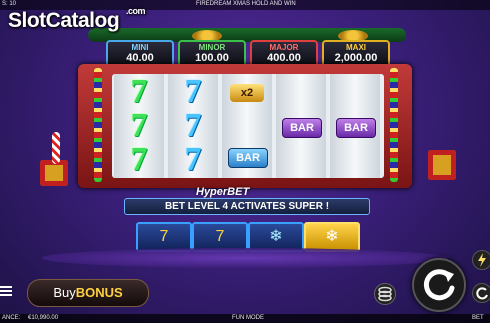 Image resolution: width=490 pixels, height=323 pixels. What do you see at coordinates (43, 318) in the screenshot?
I see `balance-value: €10,990.00` at bounding box center [43, 318].